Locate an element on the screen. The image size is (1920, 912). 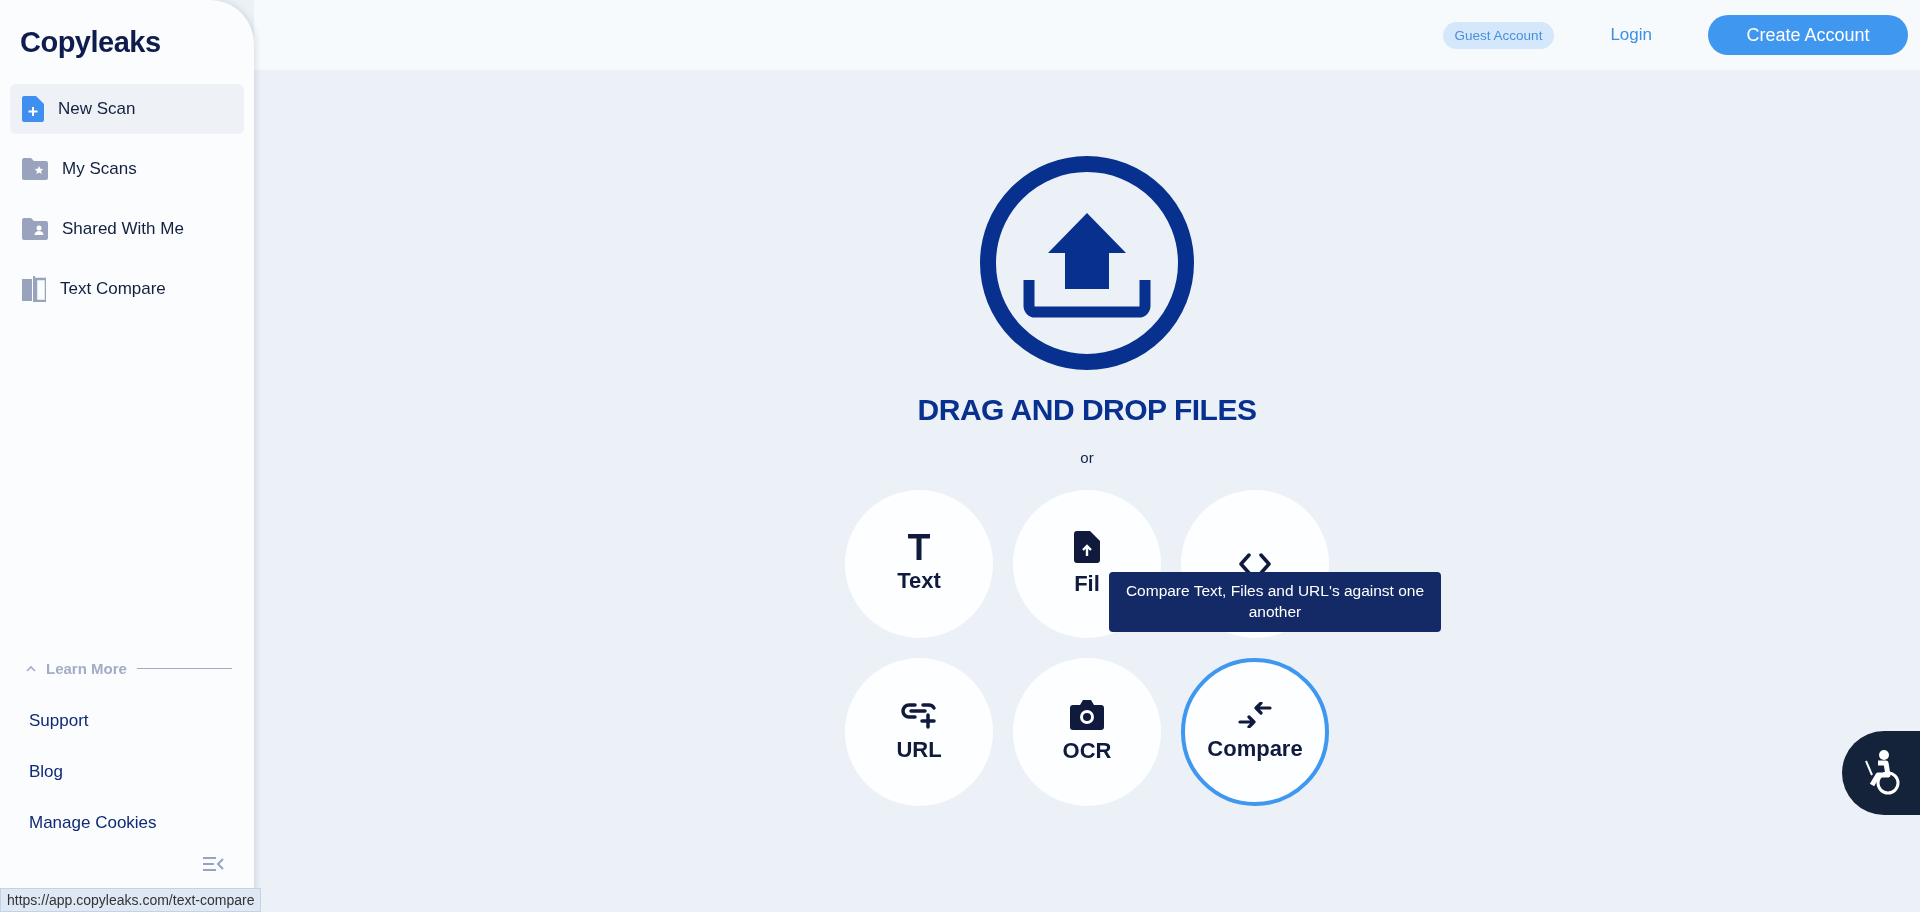
scan-option: Text is located at coordinates (919, 564).